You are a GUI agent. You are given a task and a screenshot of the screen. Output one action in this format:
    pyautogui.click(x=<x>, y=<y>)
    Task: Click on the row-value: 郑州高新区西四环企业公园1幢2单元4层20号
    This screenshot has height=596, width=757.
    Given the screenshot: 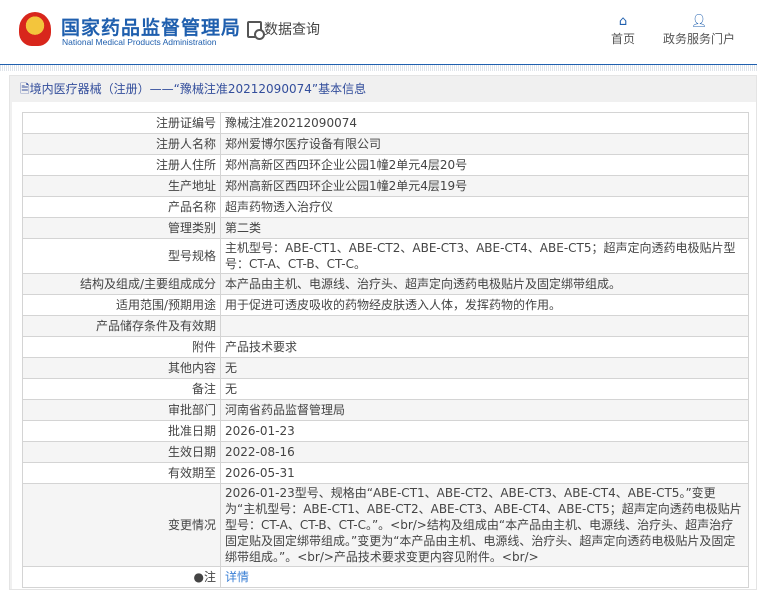 What is the action you would take?
    pyautogui.click(x=484, y=165)
    